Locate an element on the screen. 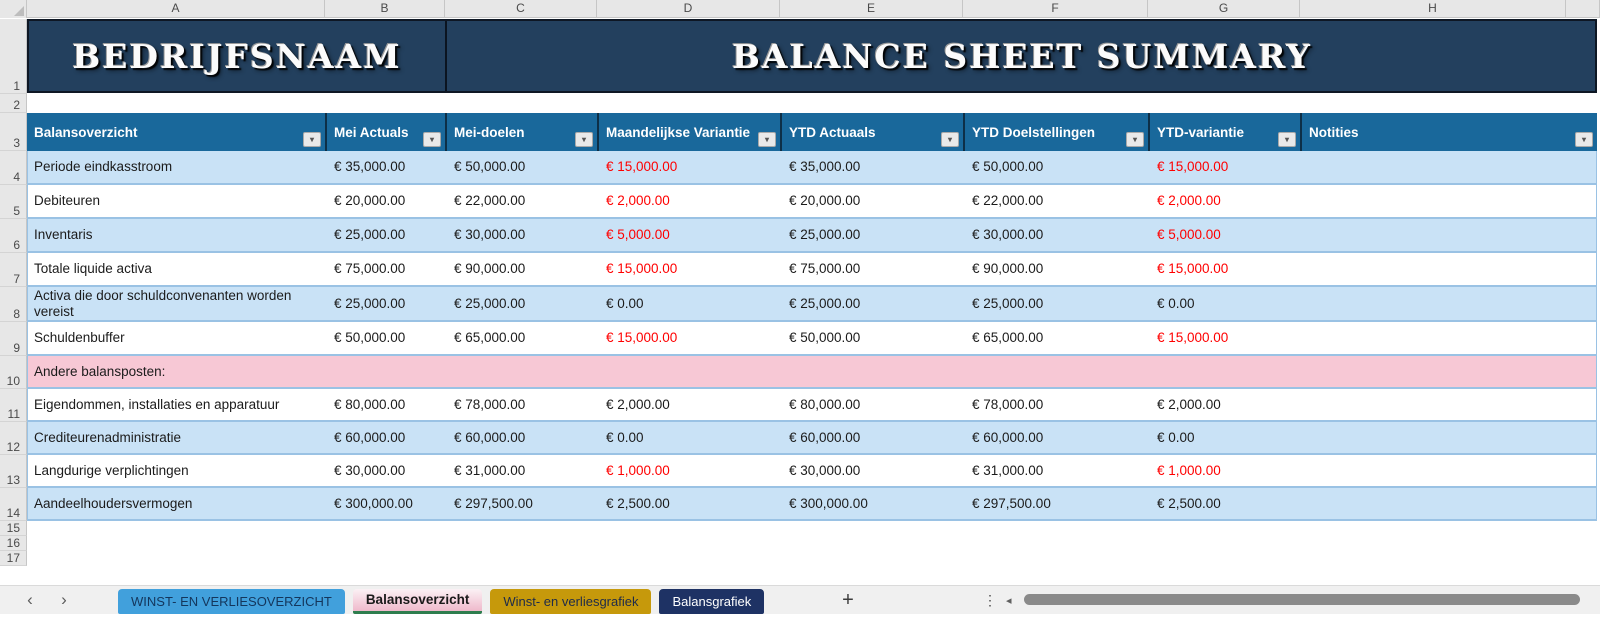 This screenshot has height=618, width=1600. column-header-c: C is located at coordinates (521, 9).